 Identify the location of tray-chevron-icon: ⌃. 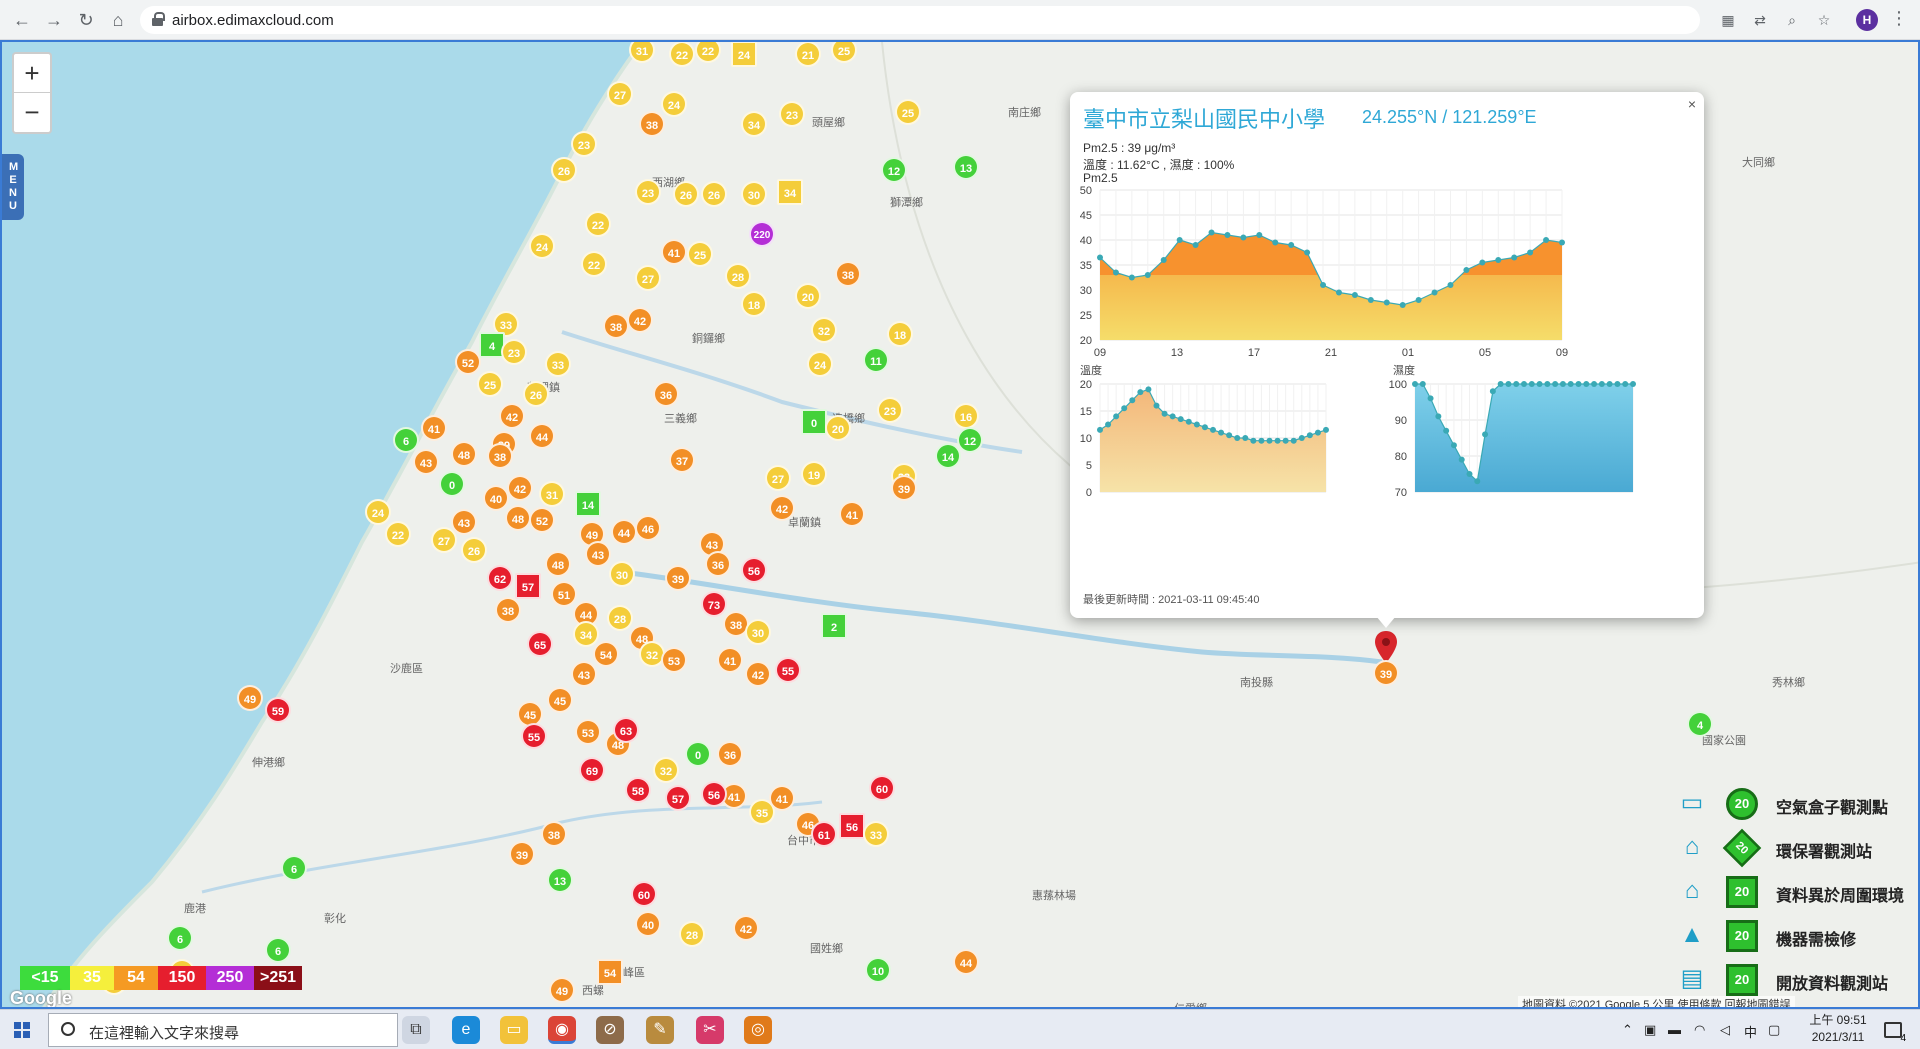
(1627, 1030).